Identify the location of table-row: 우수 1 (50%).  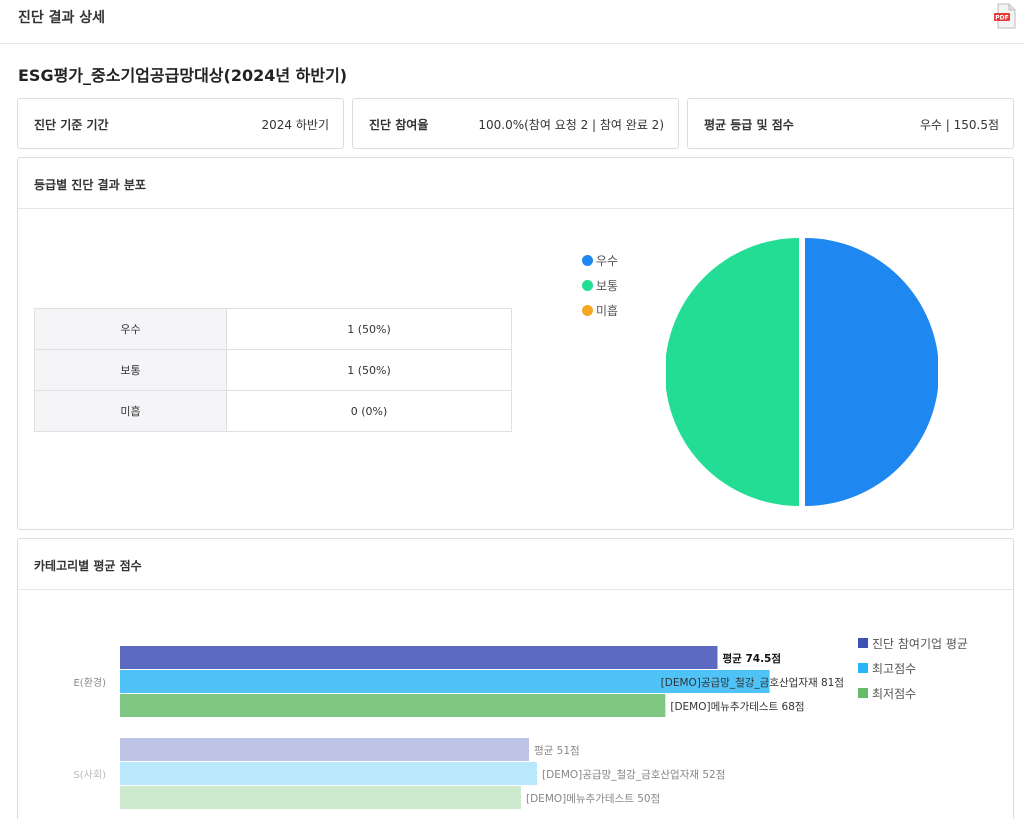
(273, 329).